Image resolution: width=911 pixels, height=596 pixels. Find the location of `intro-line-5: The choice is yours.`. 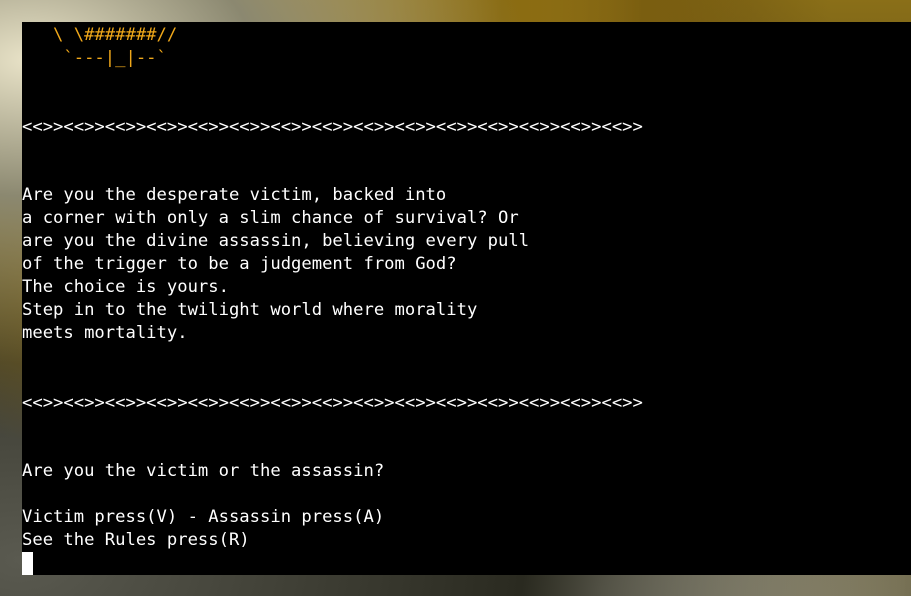

intro-line-5: The choice is yours. is located at coordinates (125, 287).